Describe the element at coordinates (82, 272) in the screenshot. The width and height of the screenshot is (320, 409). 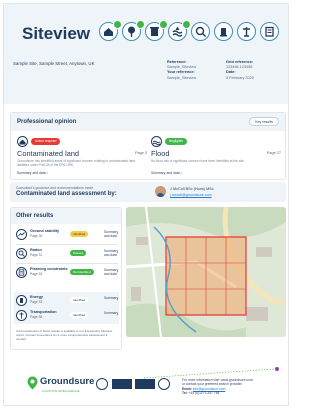
I see `status-badge: Not identified` at that location.